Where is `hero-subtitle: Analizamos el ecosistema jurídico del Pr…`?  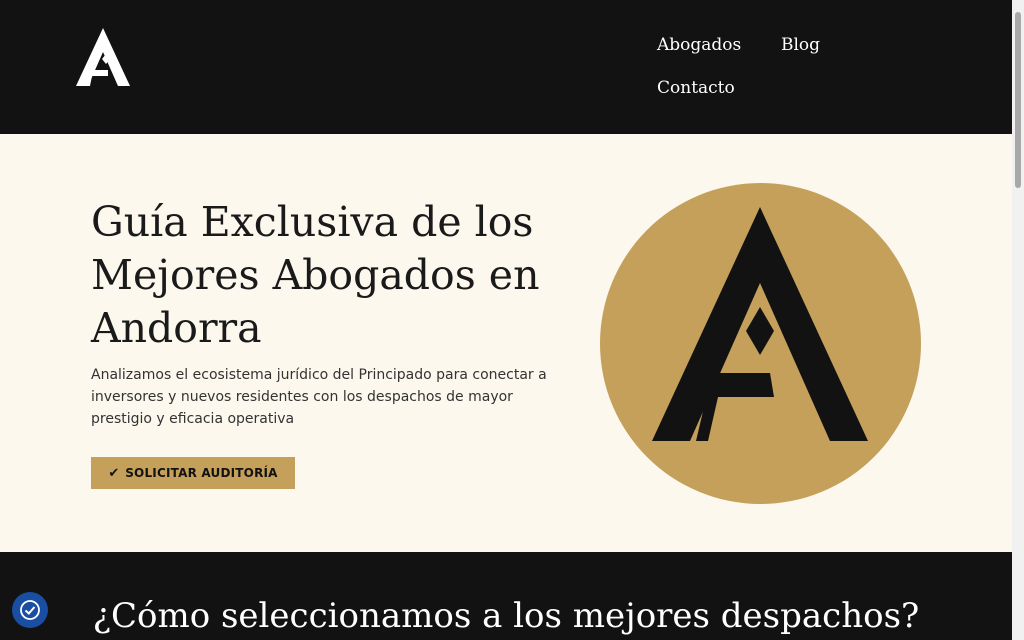
hero-subtitle: Analizamos el ecosistema jurídico del Pr… is located at coordinates (319, 397).